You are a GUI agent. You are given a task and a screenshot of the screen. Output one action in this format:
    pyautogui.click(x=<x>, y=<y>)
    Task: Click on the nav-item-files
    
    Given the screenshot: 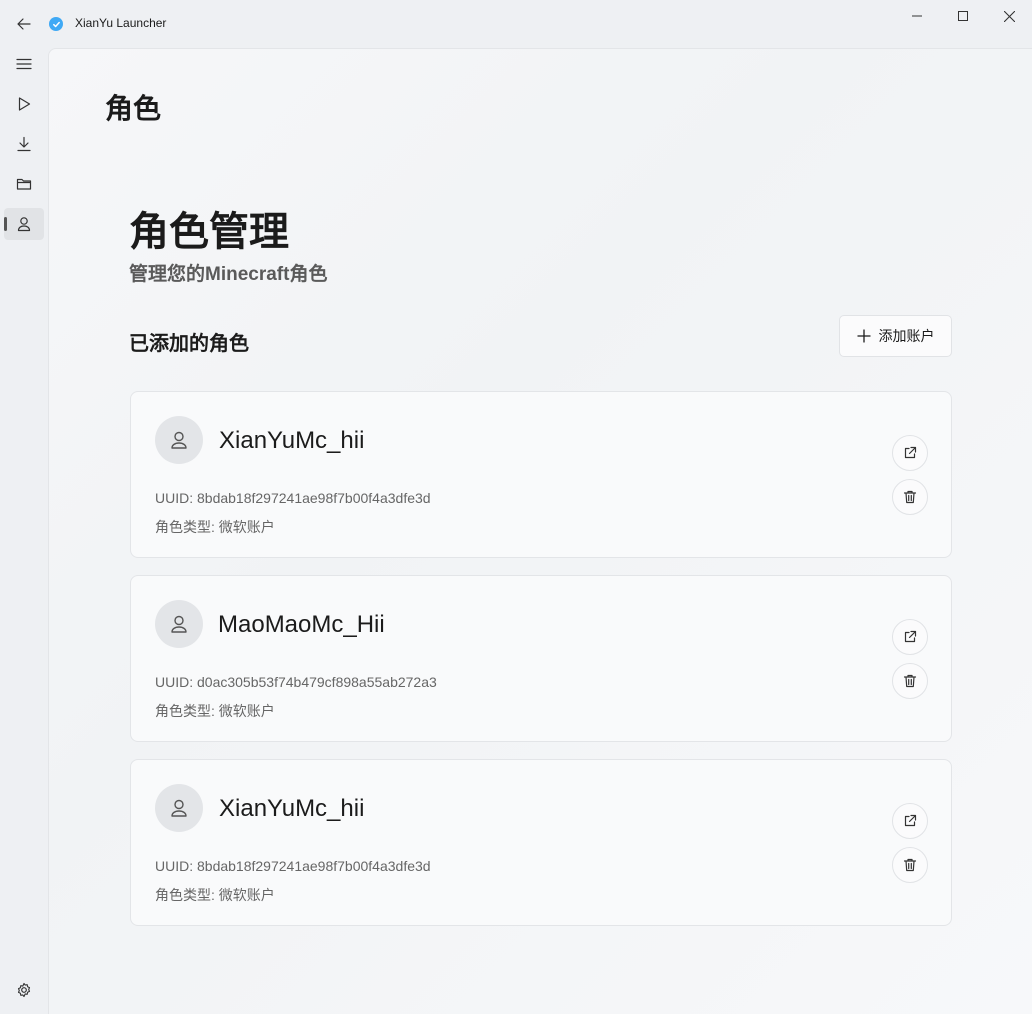 What is the action you would take?
    pyautogui.click(x=24, y=184)
    